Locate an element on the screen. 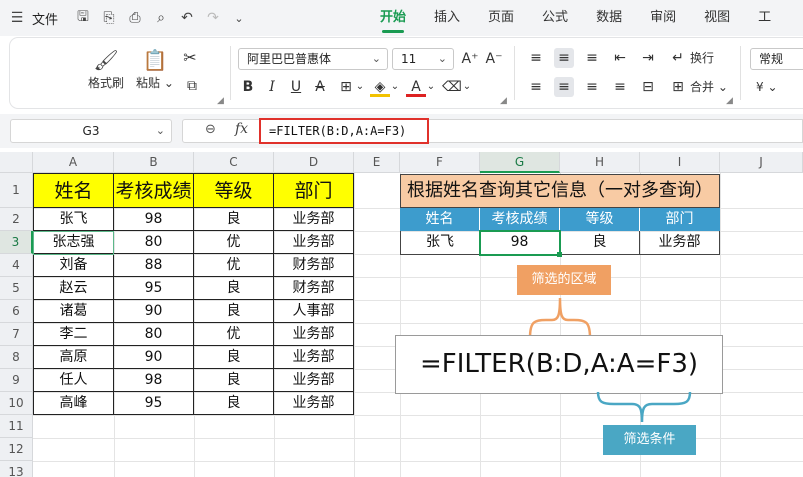 The width and height of the screenshot is (803, 477). table-cell: 高原 is located at coordinates (73, 357).